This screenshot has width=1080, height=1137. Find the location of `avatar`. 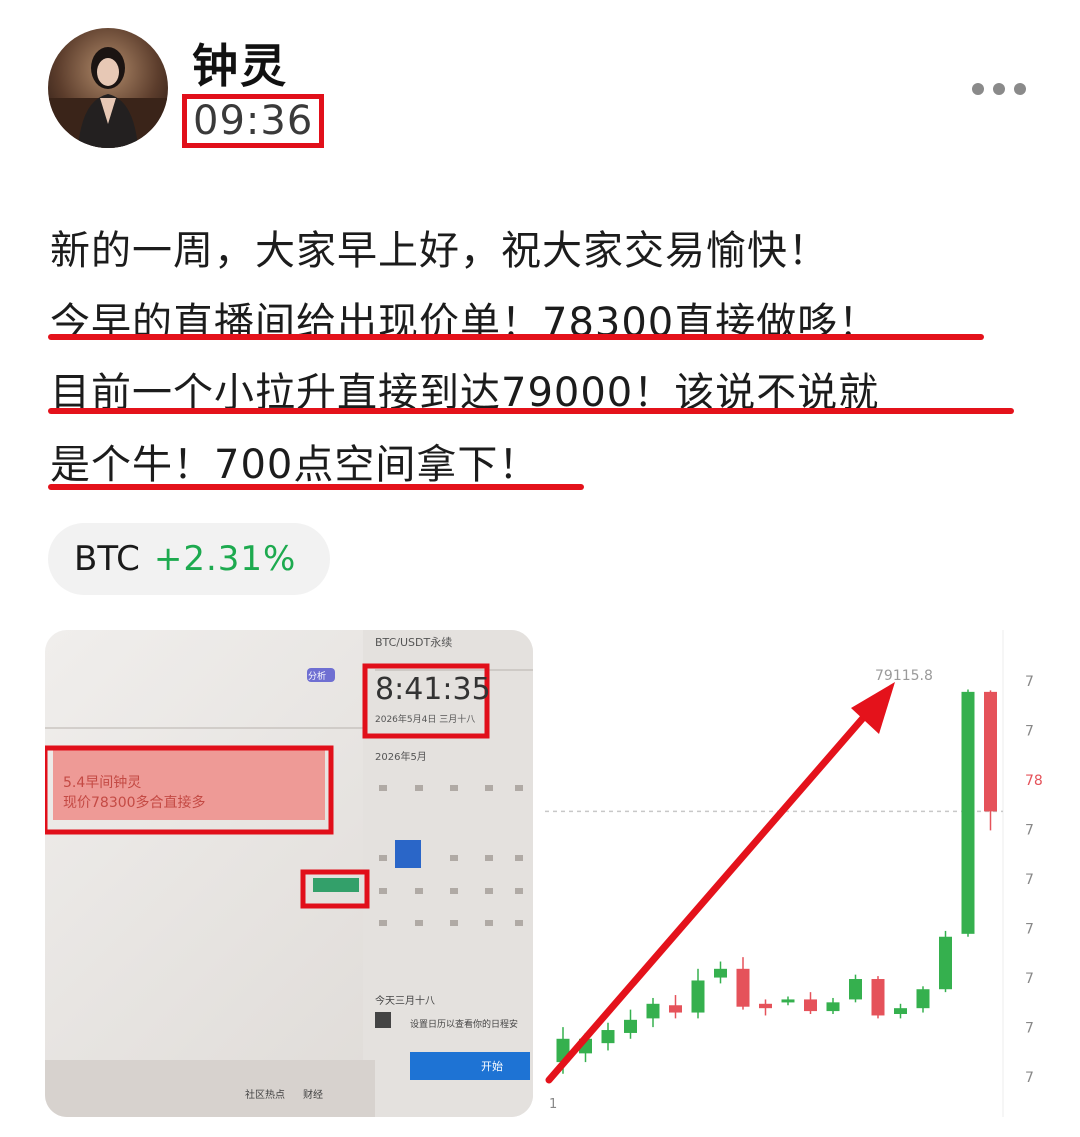

avatar is located at coordinates (108, 88).